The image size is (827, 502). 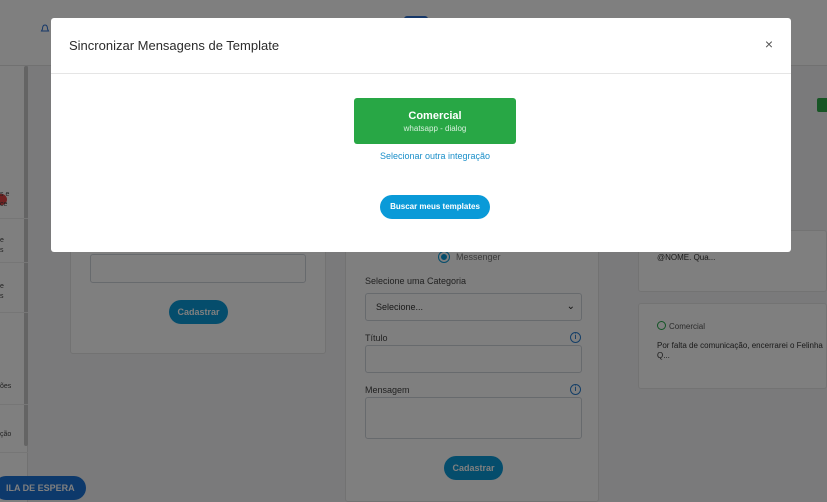 I want to click on integration-name: Comercial, so click(x=435, y=116).